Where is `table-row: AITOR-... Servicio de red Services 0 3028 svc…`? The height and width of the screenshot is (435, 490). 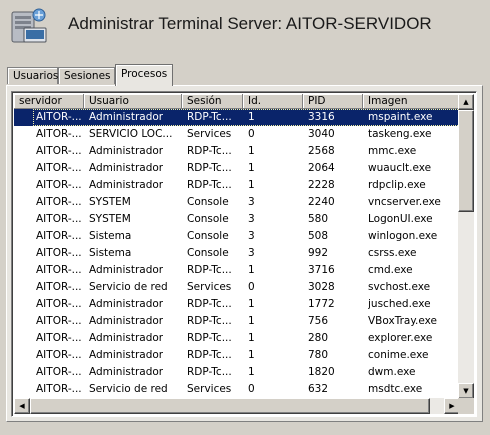
table-row: AITOR-... Servicio de red Services 0 3028 svc… is located at coordinates (237, 287).